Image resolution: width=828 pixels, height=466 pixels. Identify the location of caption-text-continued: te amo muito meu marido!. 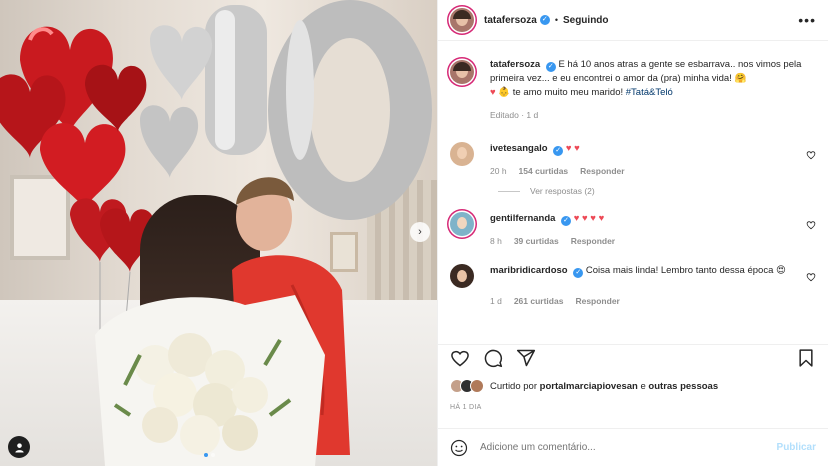
(568, 92).